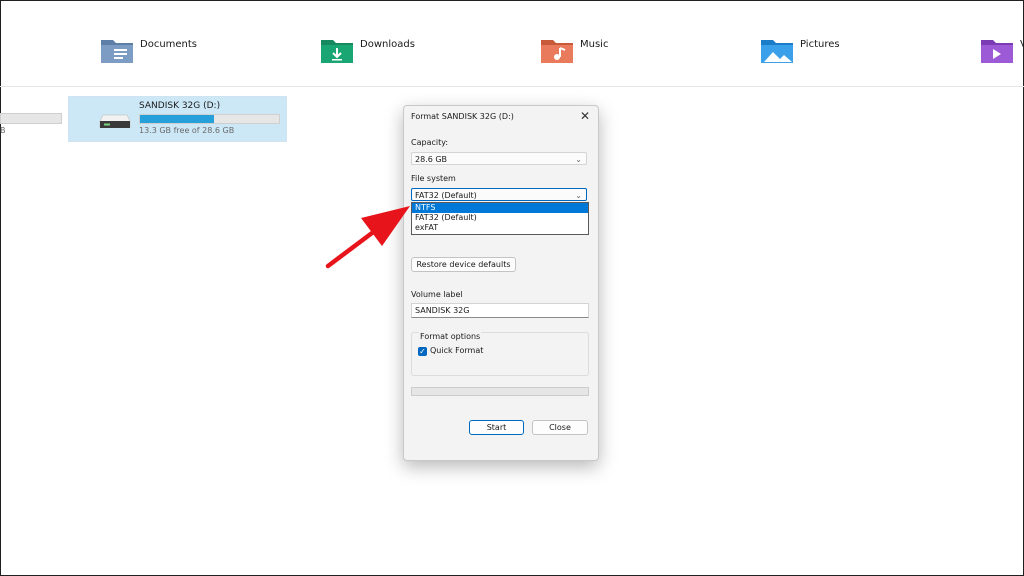  Describe the element at coordinates (820, 44) in the screenshot. I see `folder-label: Pictures` at that location.